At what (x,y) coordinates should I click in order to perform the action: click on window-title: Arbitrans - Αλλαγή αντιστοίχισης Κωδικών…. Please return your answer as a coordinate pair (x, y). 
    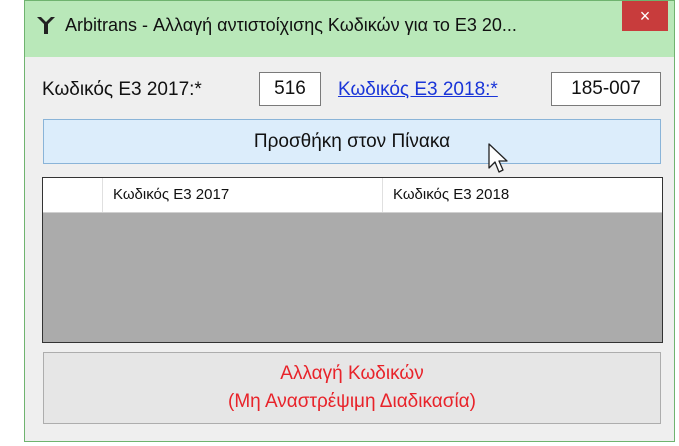
    Looking at the image, I should click on (291, 25).